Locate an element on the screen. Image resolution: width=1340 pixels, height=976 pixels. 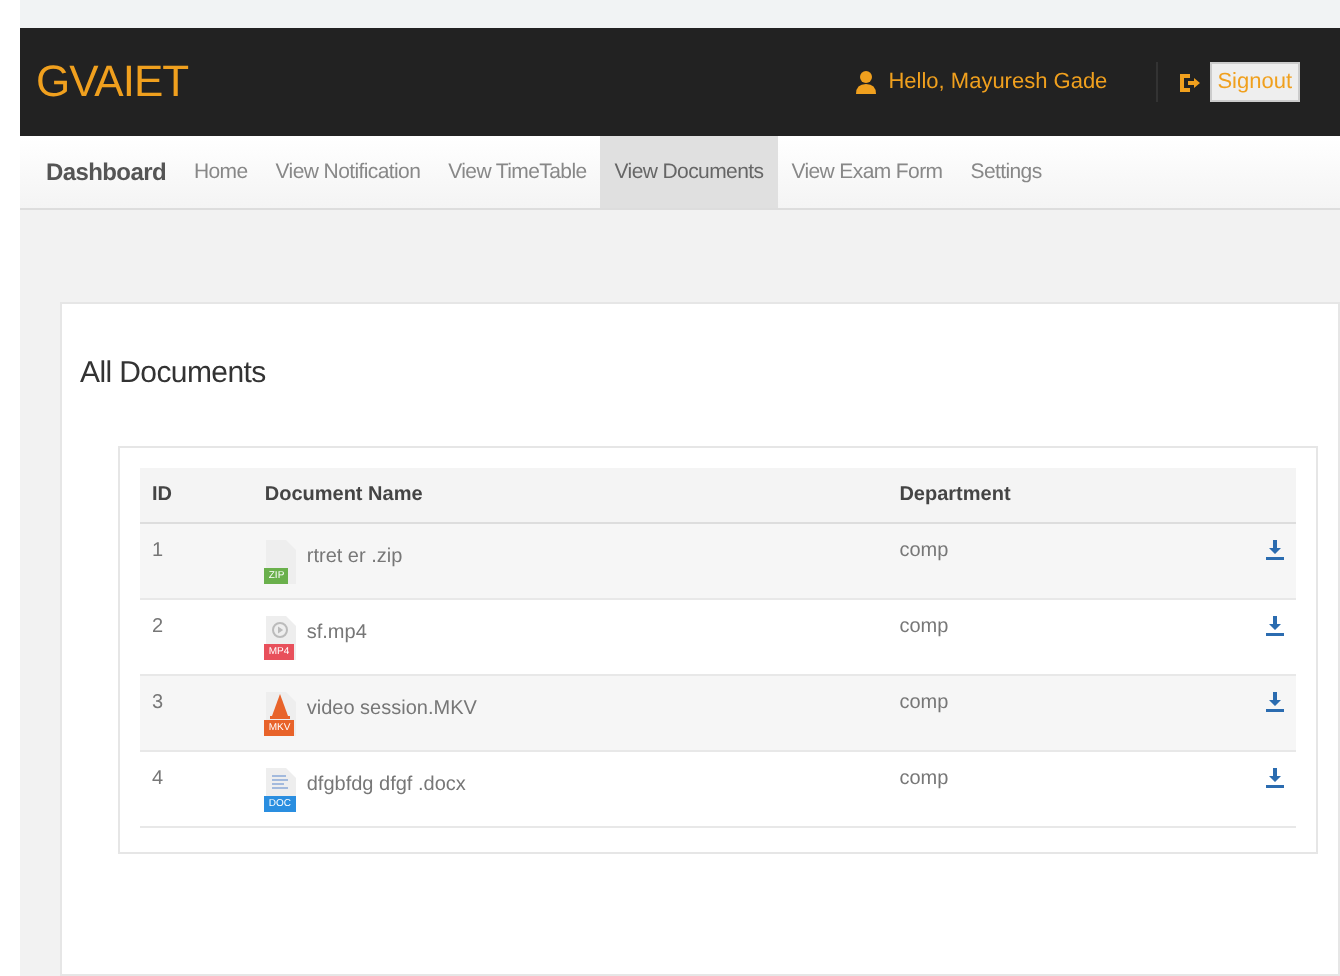
document-name: sf.mp4 is located at coordinates (336, 632).